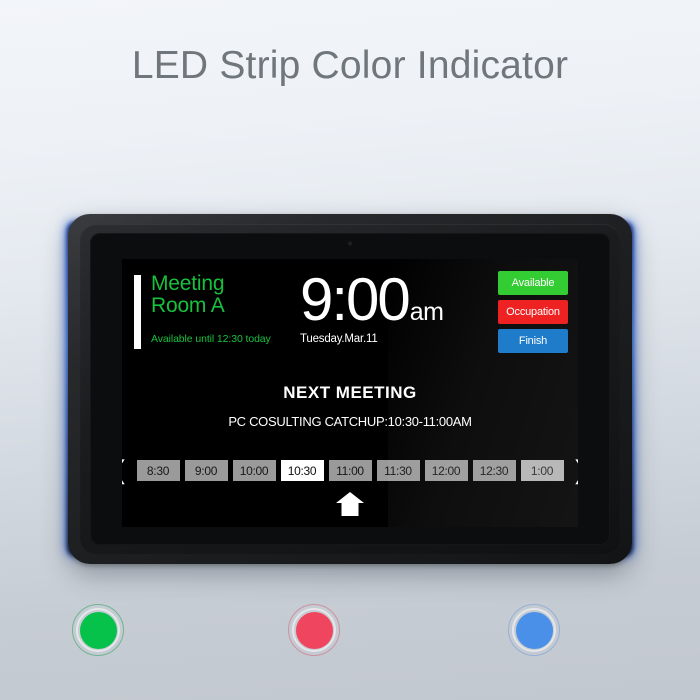 The image size is (700, 700). What do you see at coordinates (398, 470) in the screenshot?
I see `timeline-slot: 11:30` at bounding box center [398, 470].